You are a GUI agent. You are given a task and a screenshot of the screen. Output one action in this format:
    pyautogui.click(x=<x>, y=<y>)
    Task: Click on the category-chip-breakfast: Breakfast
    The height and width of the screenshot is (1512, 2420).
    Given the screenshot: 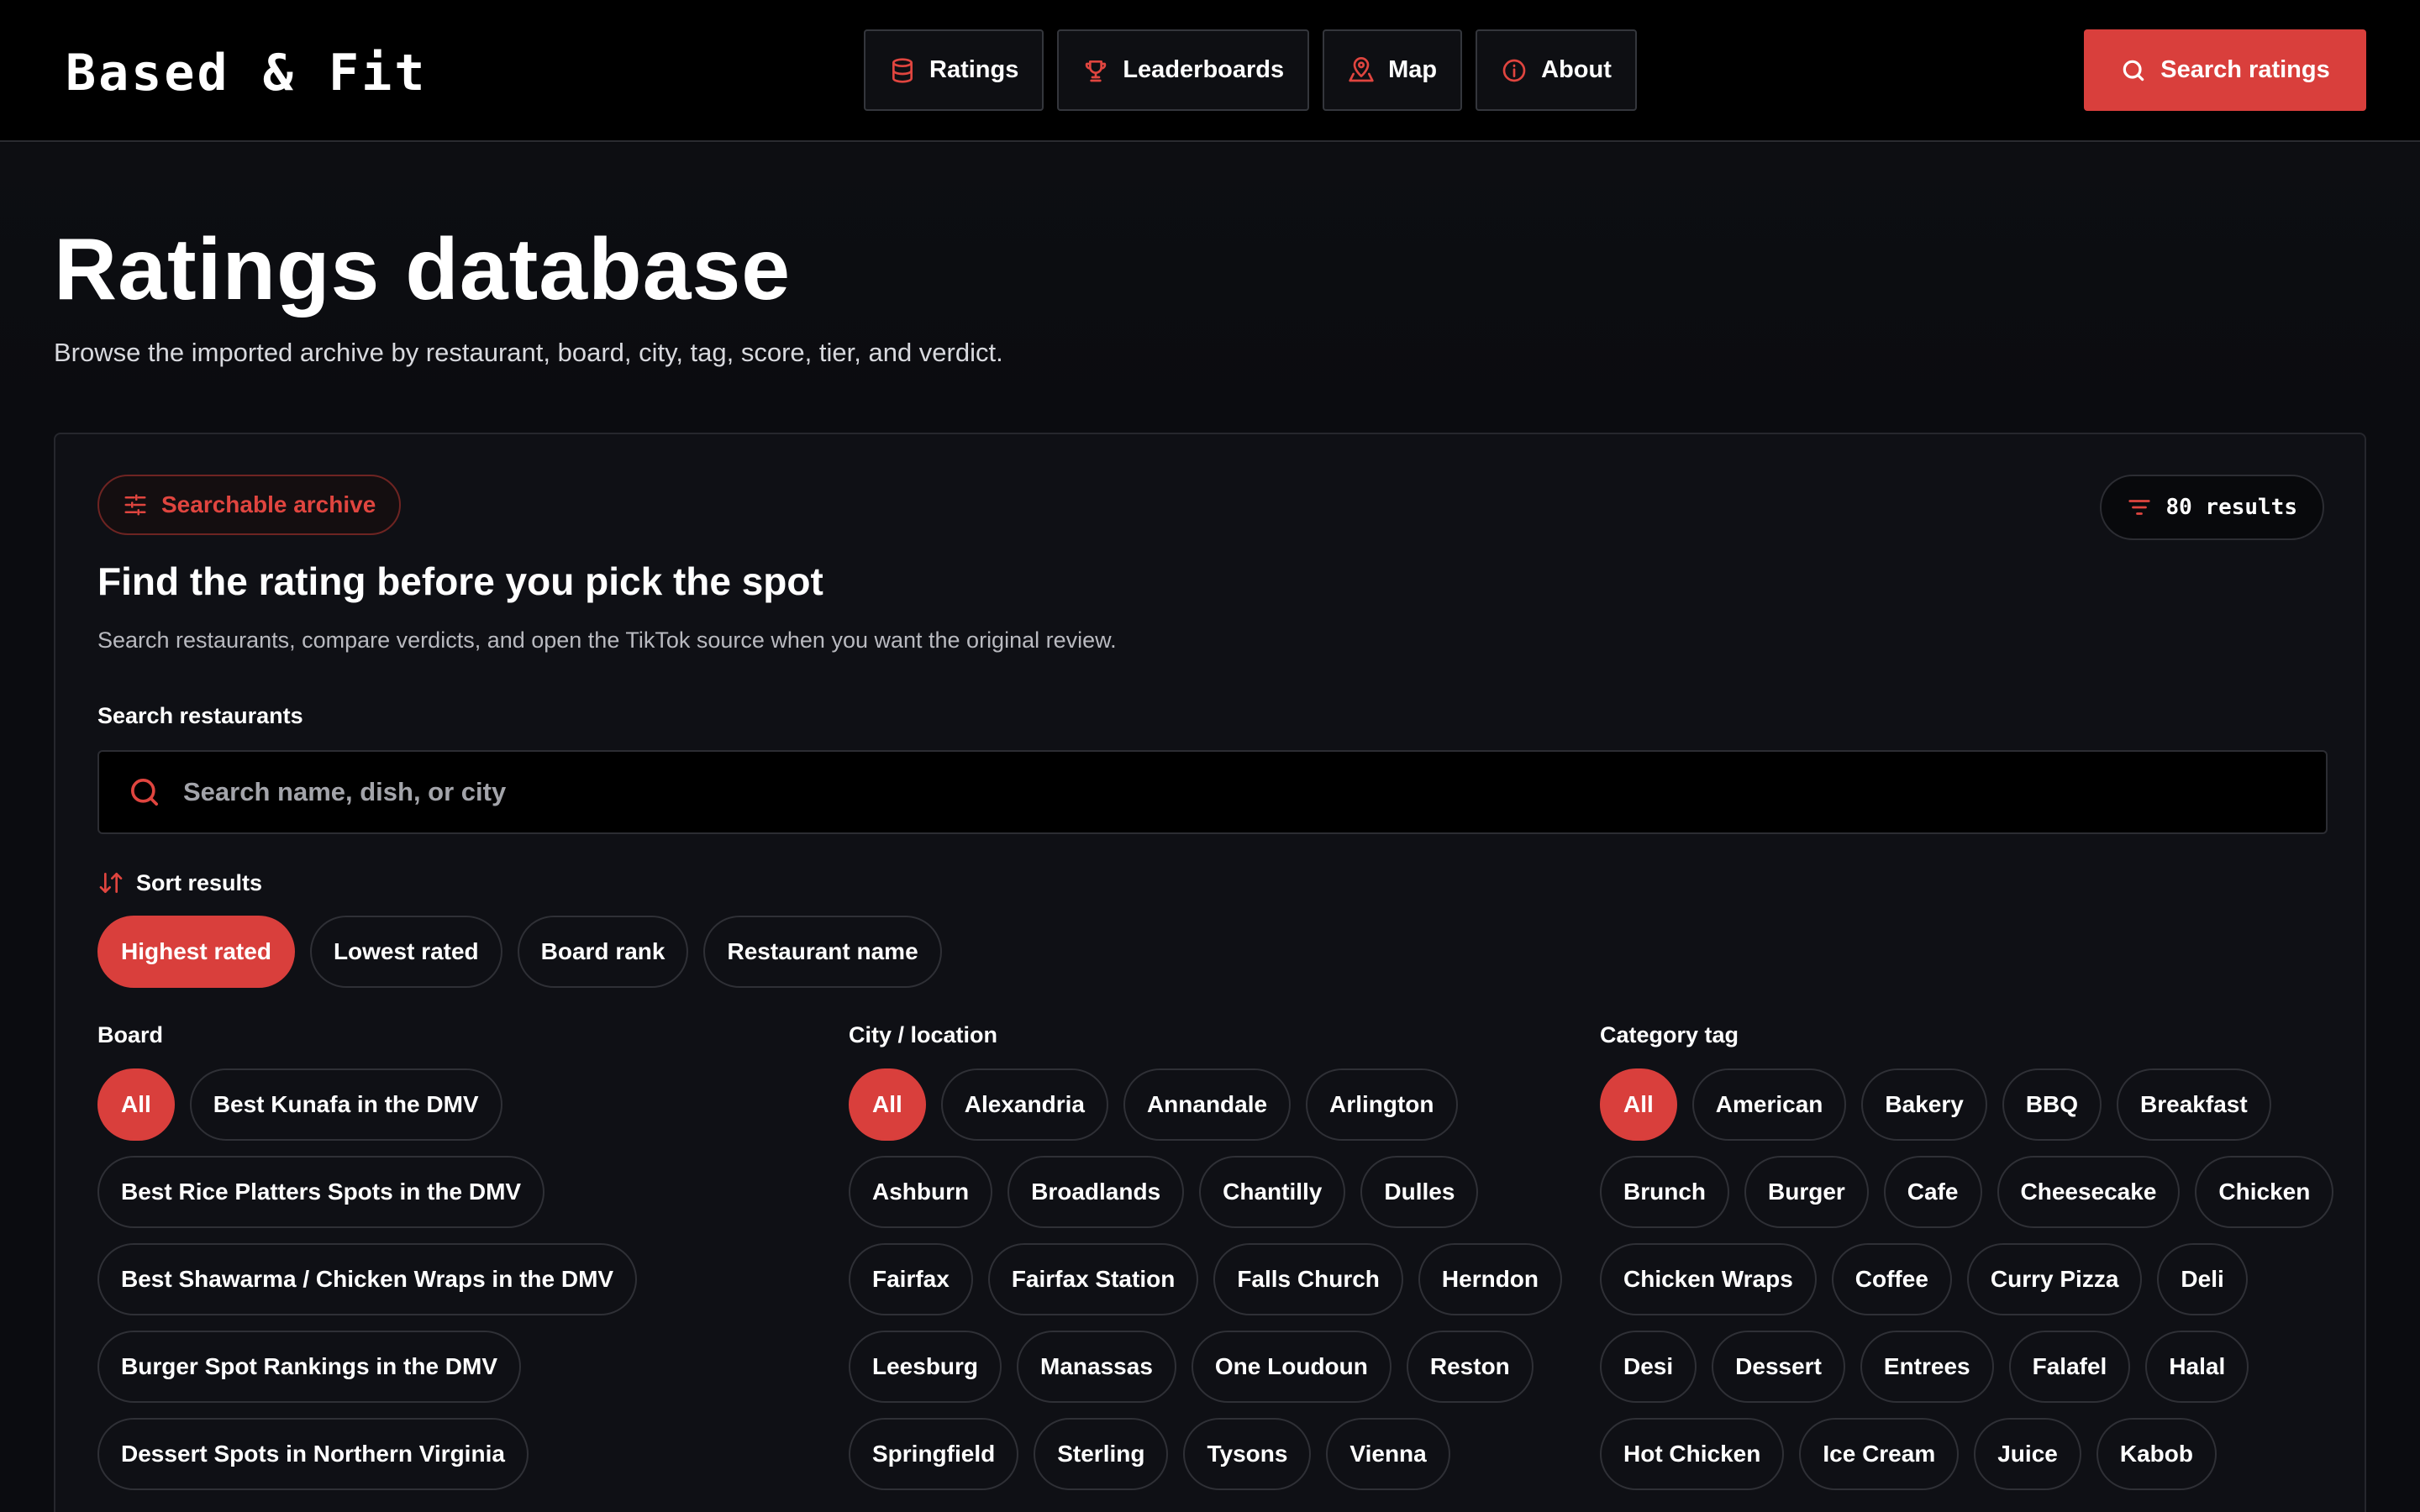 What is the action you would take?
    pyautogui.click(x=2194, y=1104)
    